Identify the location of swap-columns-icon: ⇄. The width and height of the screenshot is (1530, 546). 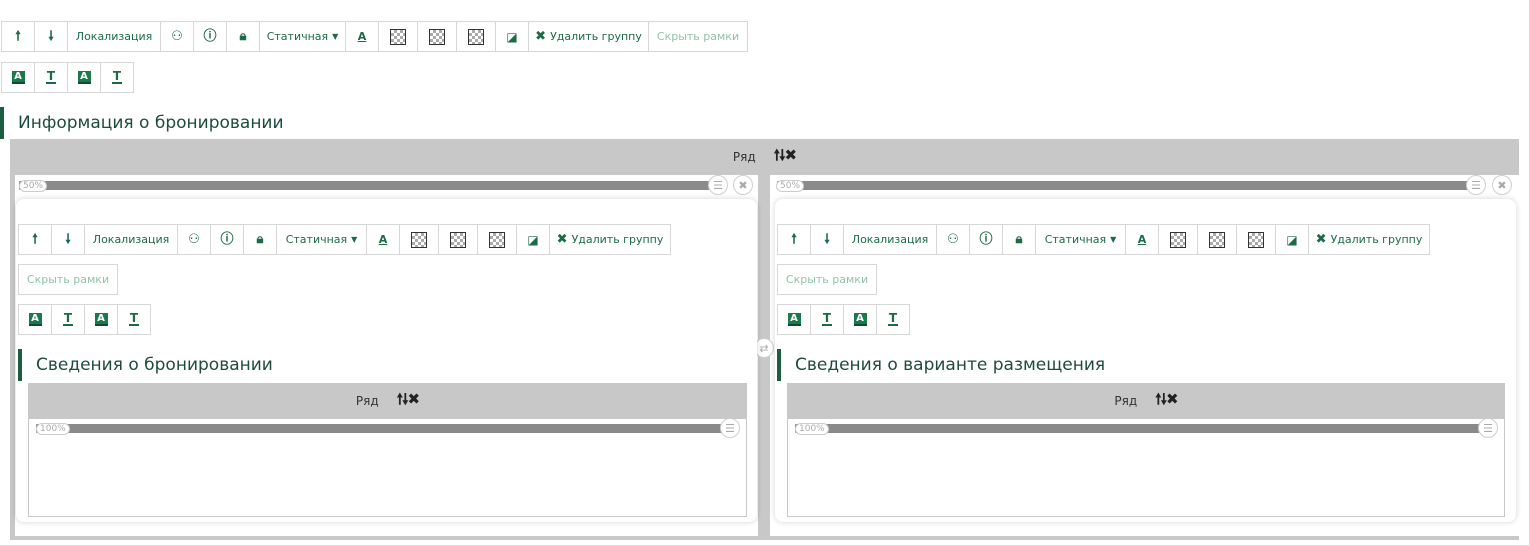
(764, 348).